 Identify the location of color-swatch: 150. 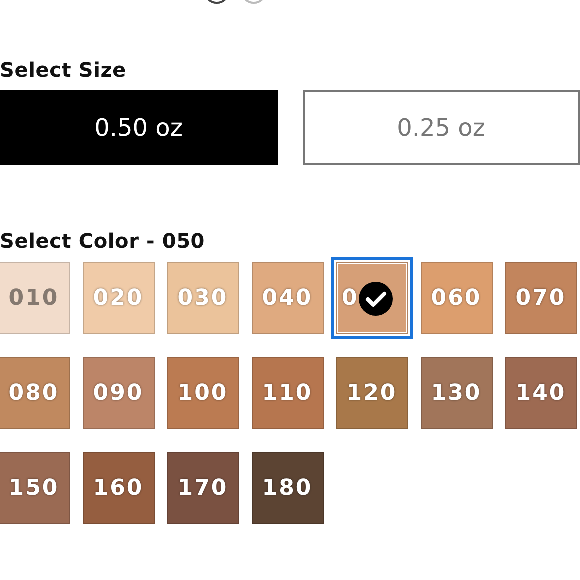
(35, 488).